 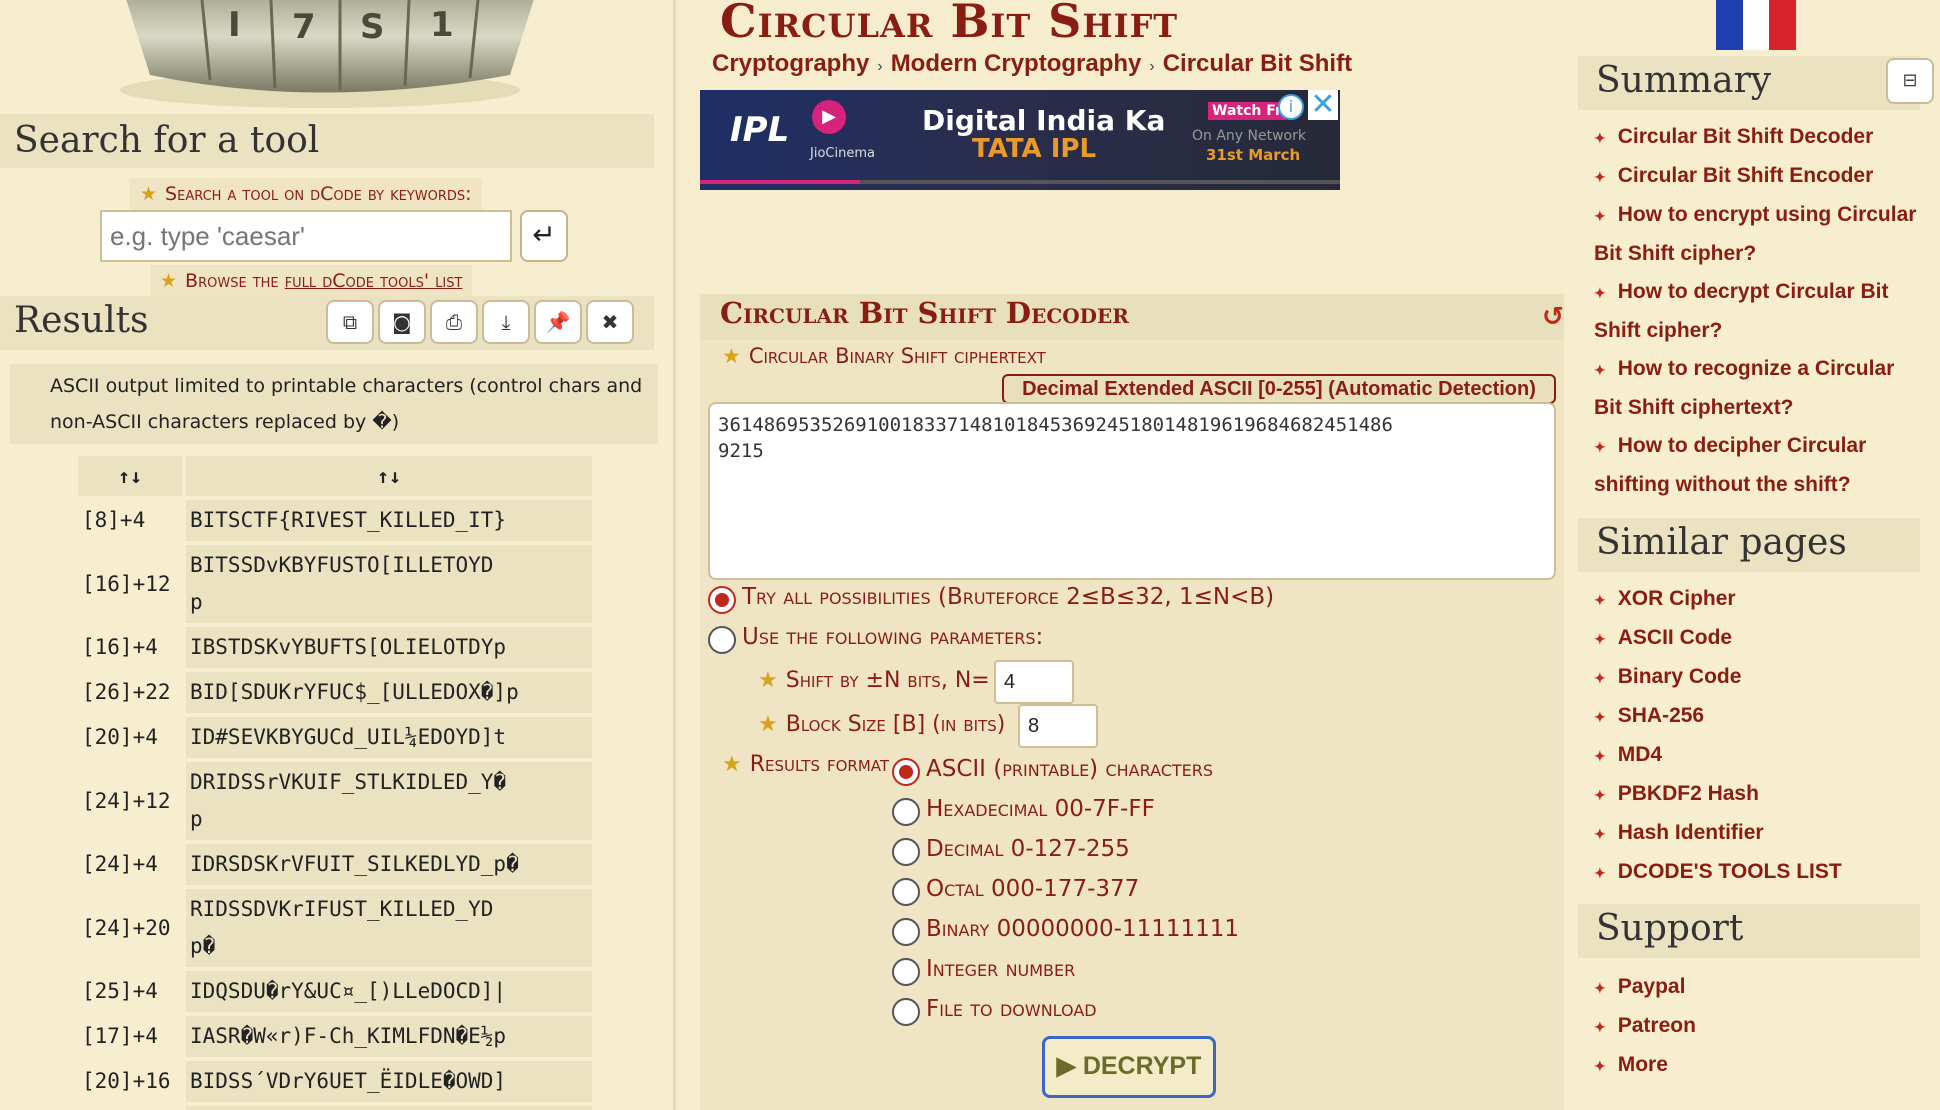 I want to click on table-row: [24]+20 RIDSSDVKrIFUST_KILLED_YD p�, so click(x=335, y=928).